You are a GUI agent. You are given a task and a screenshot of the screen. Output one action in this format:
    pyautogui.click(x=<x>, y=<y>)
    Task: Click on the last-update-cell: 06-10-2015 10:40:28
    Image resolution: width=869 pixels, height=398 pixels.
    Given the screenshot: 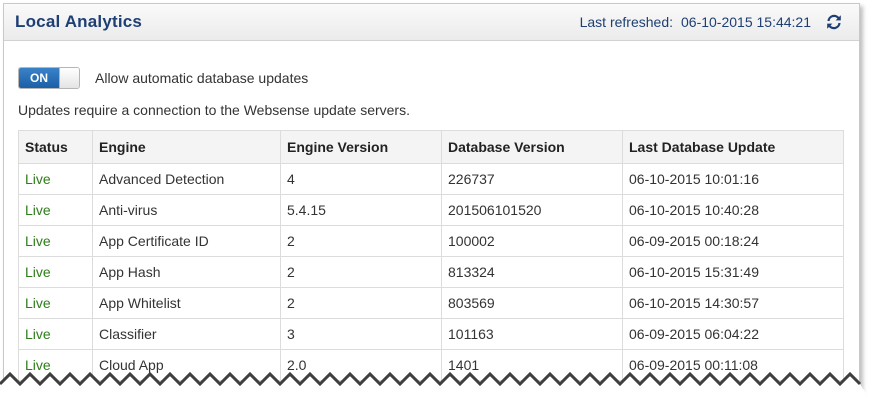 What is the action you would take?
    pyautogui.click(x=733, y=210)
    